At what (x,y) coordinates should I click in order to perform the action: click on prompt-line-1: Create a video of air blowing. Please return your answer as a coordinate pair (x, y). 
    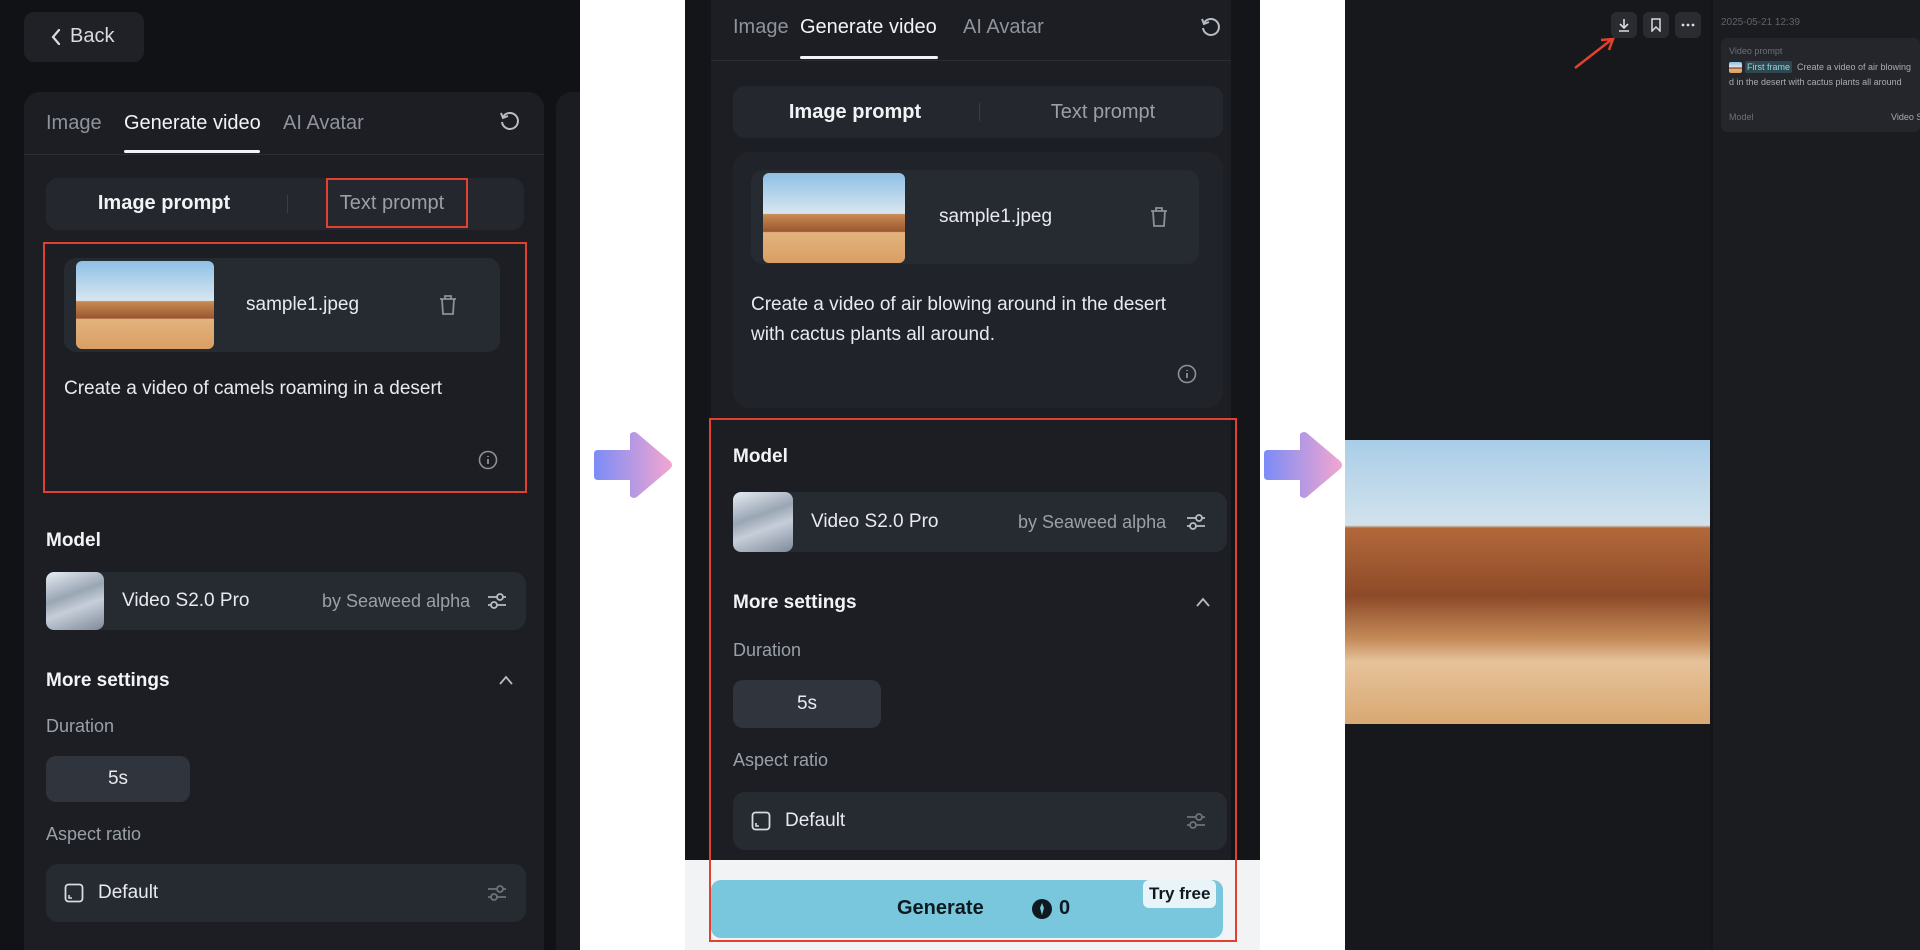
    Looking at the image, I should click on (1854, 67).